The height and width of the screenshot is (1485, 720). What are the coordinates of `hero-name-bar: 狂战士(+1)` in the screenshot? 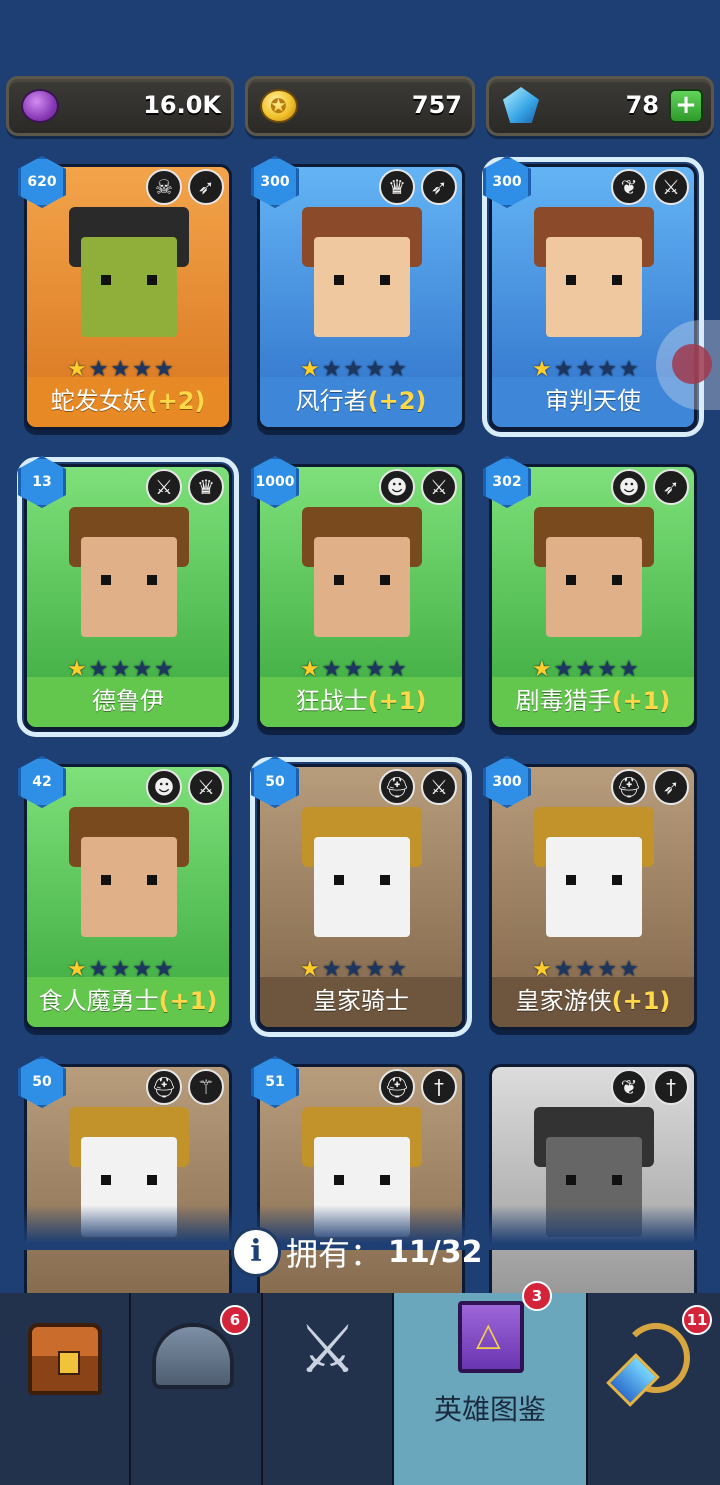 It's located at (361, 702).